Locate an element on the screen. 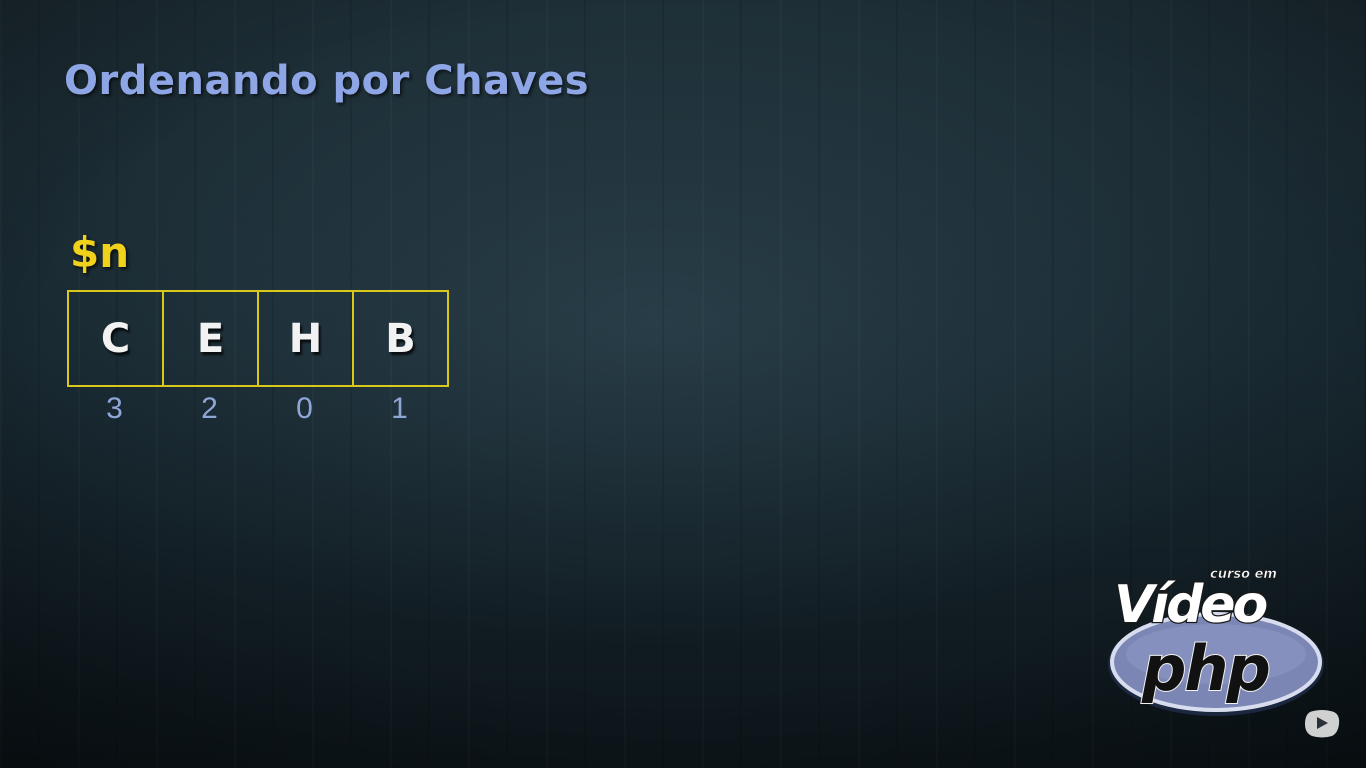  array-cell-value: C is located at coordinates (115, 338).